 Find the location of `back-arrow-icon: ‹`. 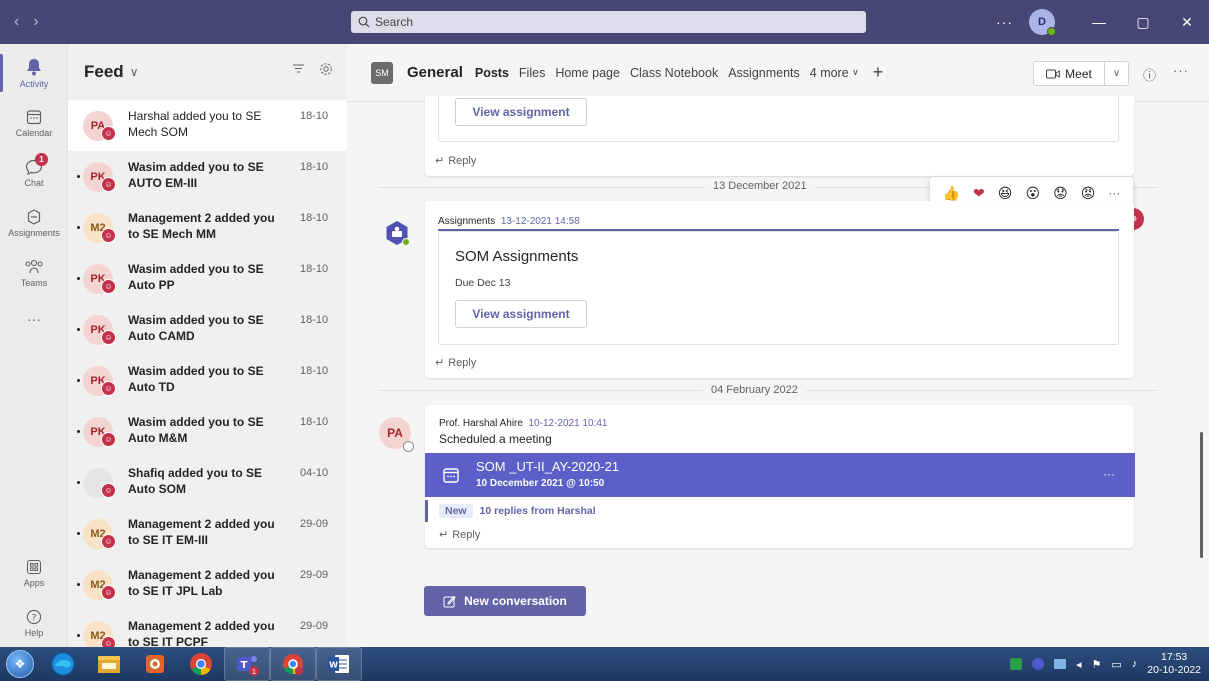

back-arrow-icon: ‹ is located at coordinates (16, 22).